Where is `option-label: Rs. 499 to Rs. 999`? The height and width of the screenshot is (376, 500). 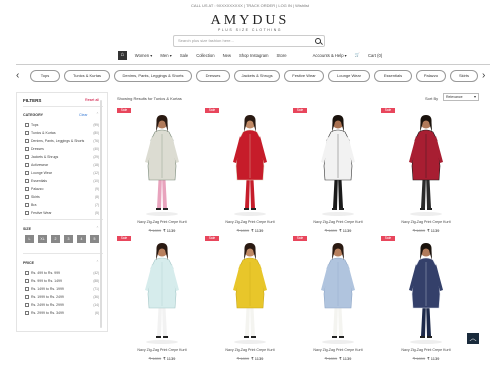
option-label: Rs. 499 to Rs. 999 is located at coordinates (45, 273).